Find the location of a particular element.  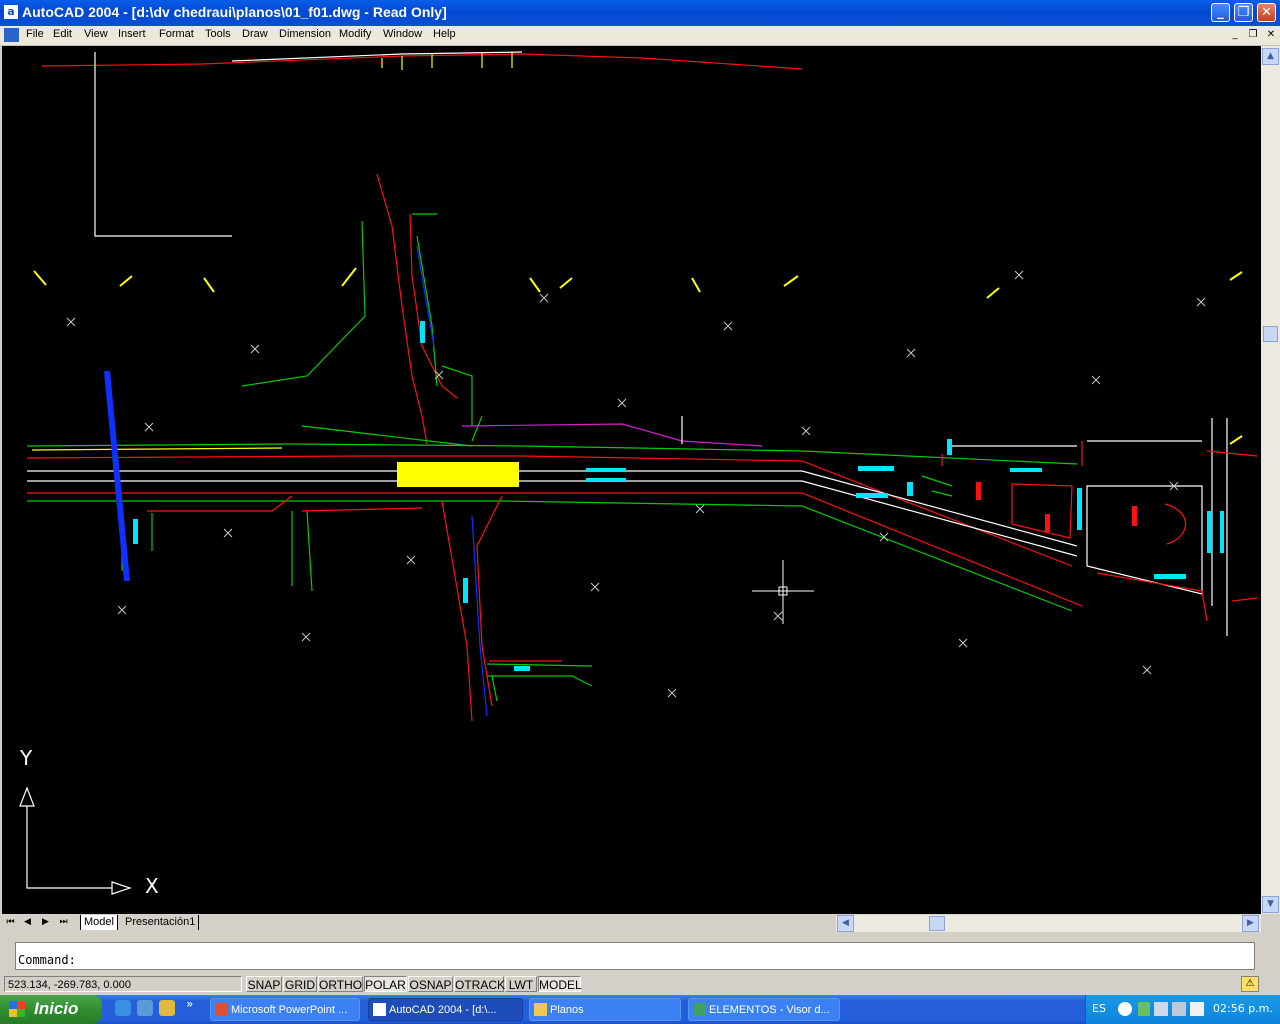

tray-user-icon is located at coordinates (1144, 1009).